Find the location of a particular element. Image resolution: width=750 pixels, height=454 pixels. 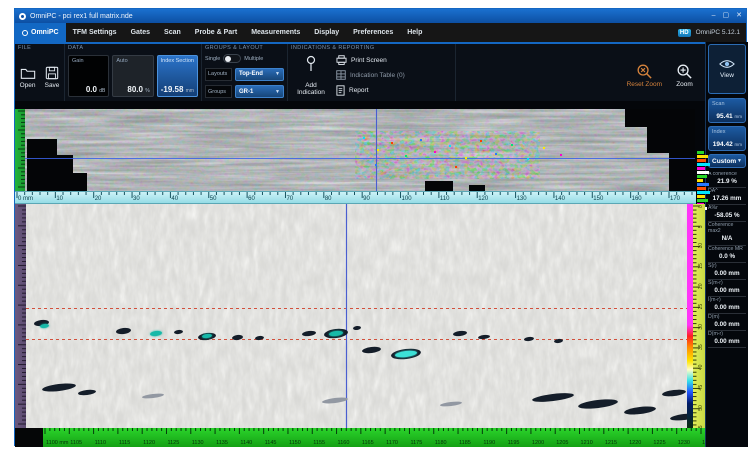

view-button: View is located at coordinates (727, 69).